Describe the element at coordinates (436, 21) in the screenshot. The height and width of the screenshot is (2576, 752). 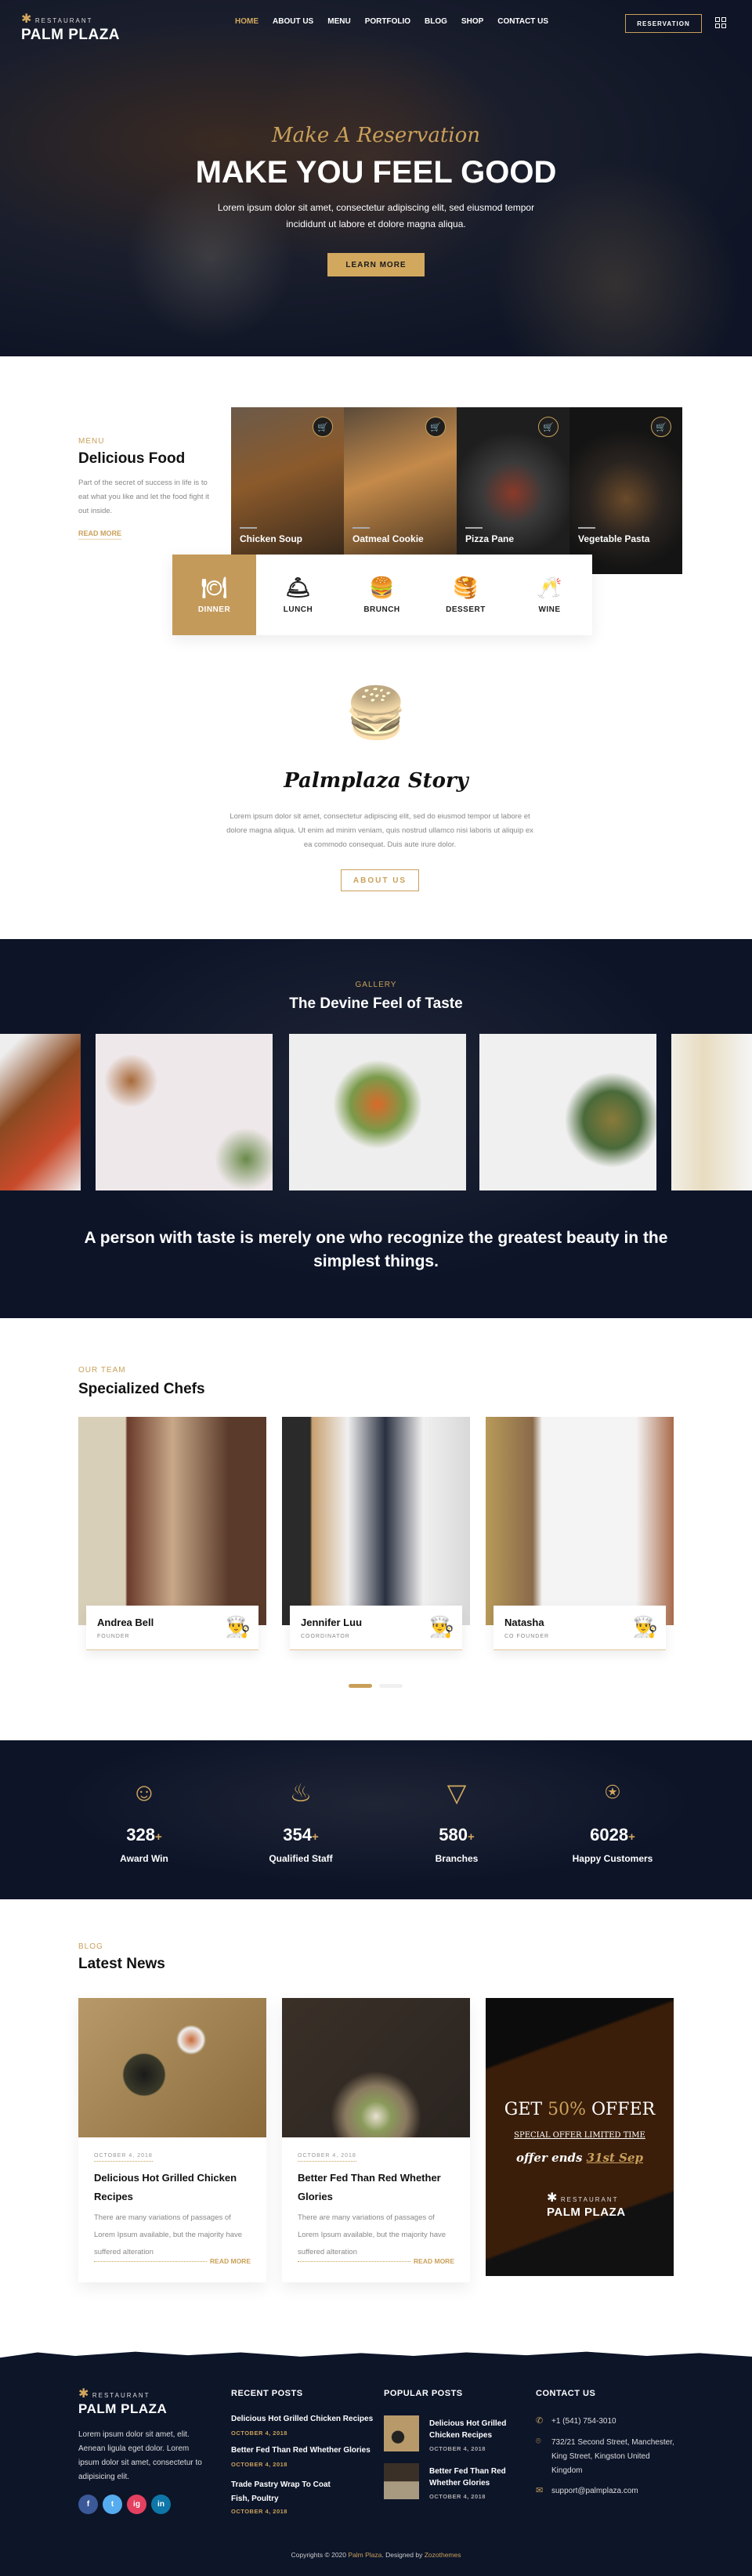
I see `nav-blog: BLOG` at that location.